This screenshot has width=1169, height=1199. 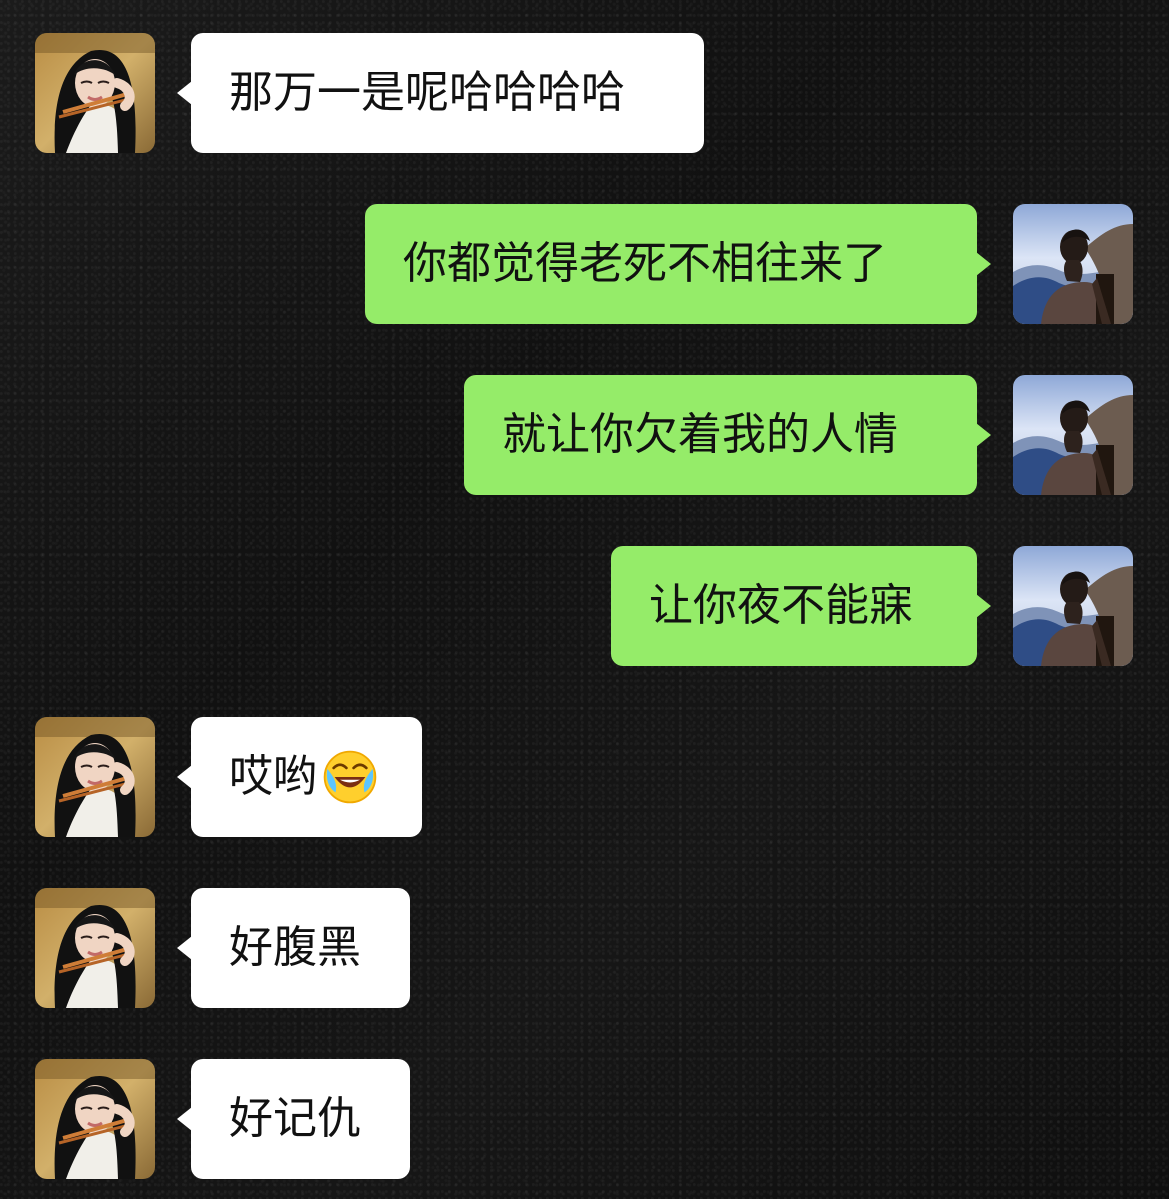 I want to click on message-text: 好腹黑, so click(x=295, y=947).